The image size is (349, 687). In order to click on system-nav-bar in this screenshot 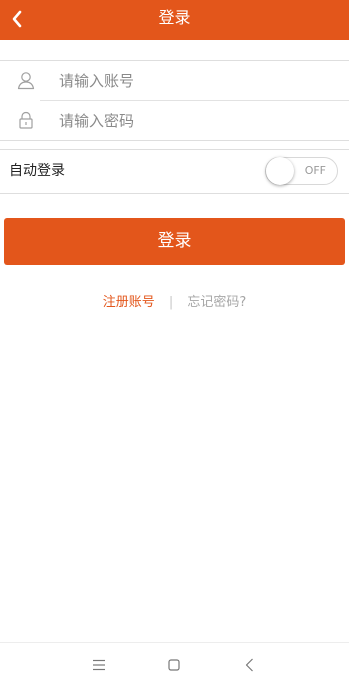, I will do `click(174, 664)`.